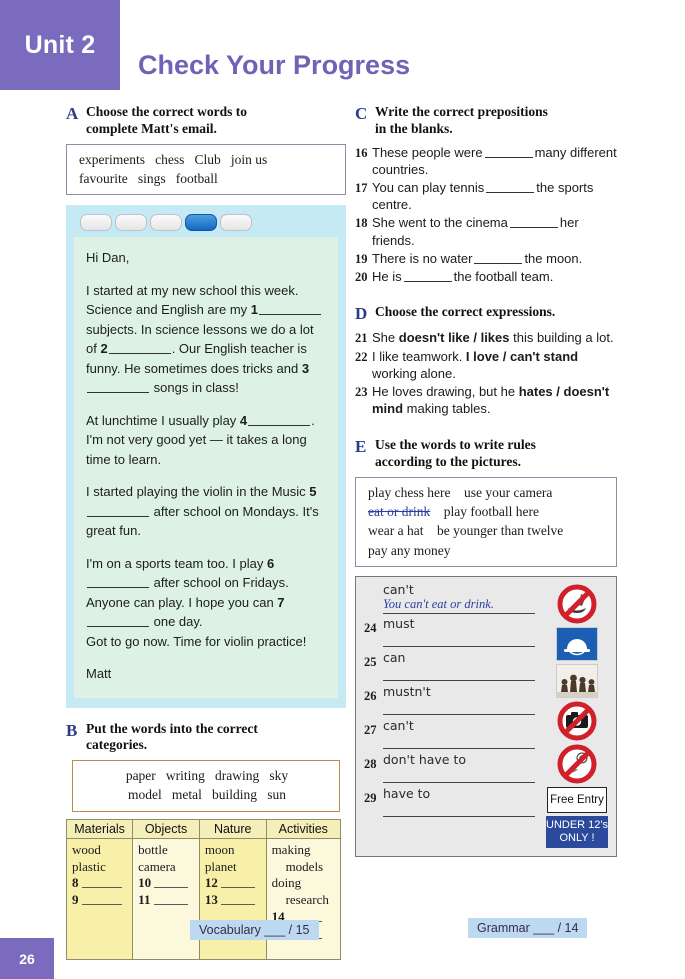  What do you see at coordinates (207, 178) in the screenshot?
I see `wordbank-row: favourite sings football` at bounding box center [207, 178].